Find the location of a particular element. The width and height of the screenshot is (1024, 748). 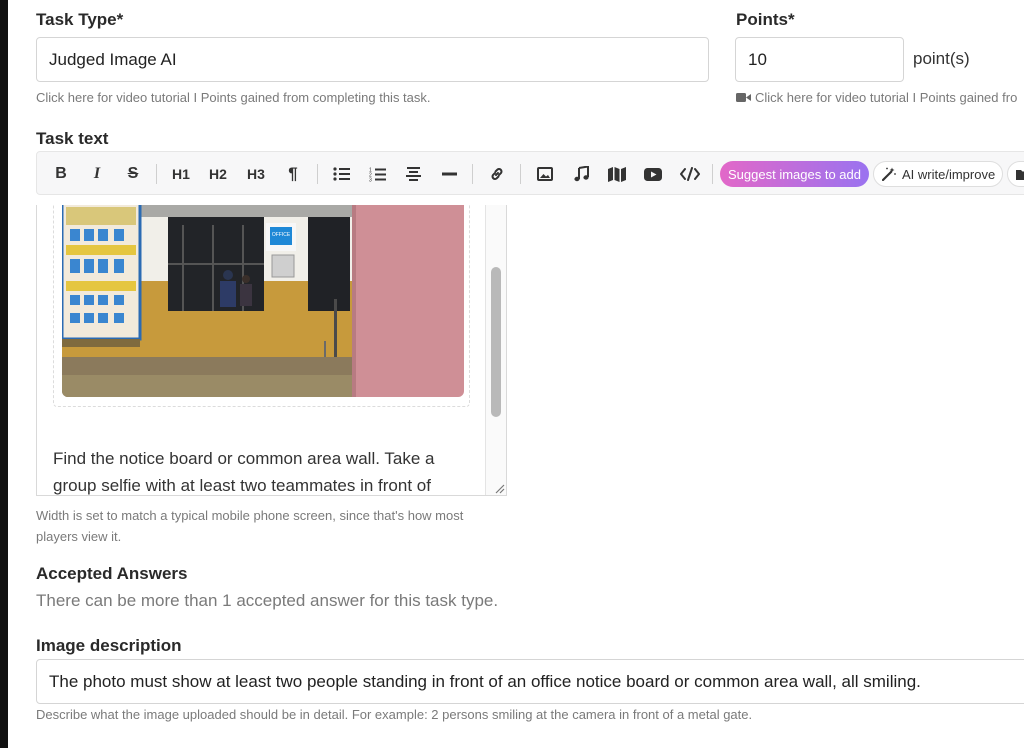

heading1-button: H1 is located at coordinates (181, 174).